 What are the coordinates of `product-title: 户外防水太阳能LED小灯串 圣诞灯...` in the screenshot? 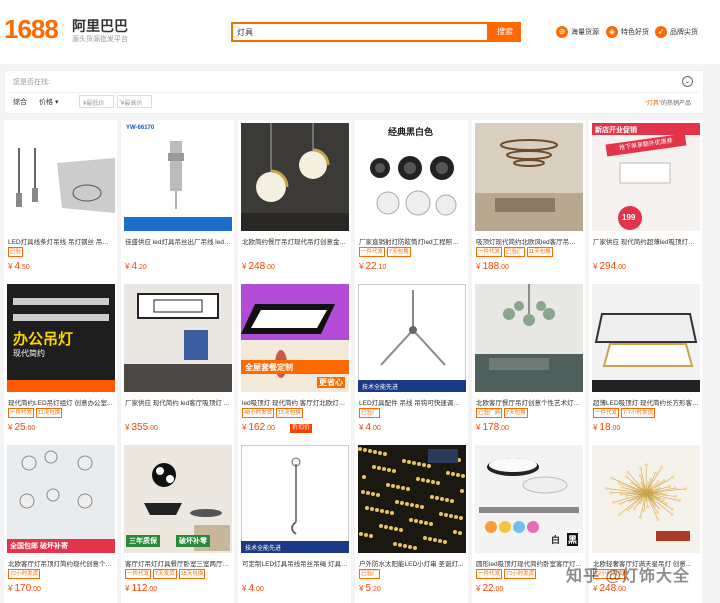 It's located at (412, 563).